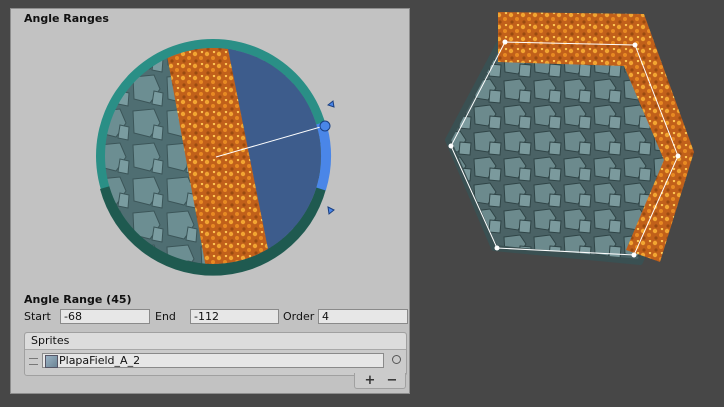  I want to click on object-picker-icon, so click(396, 359).